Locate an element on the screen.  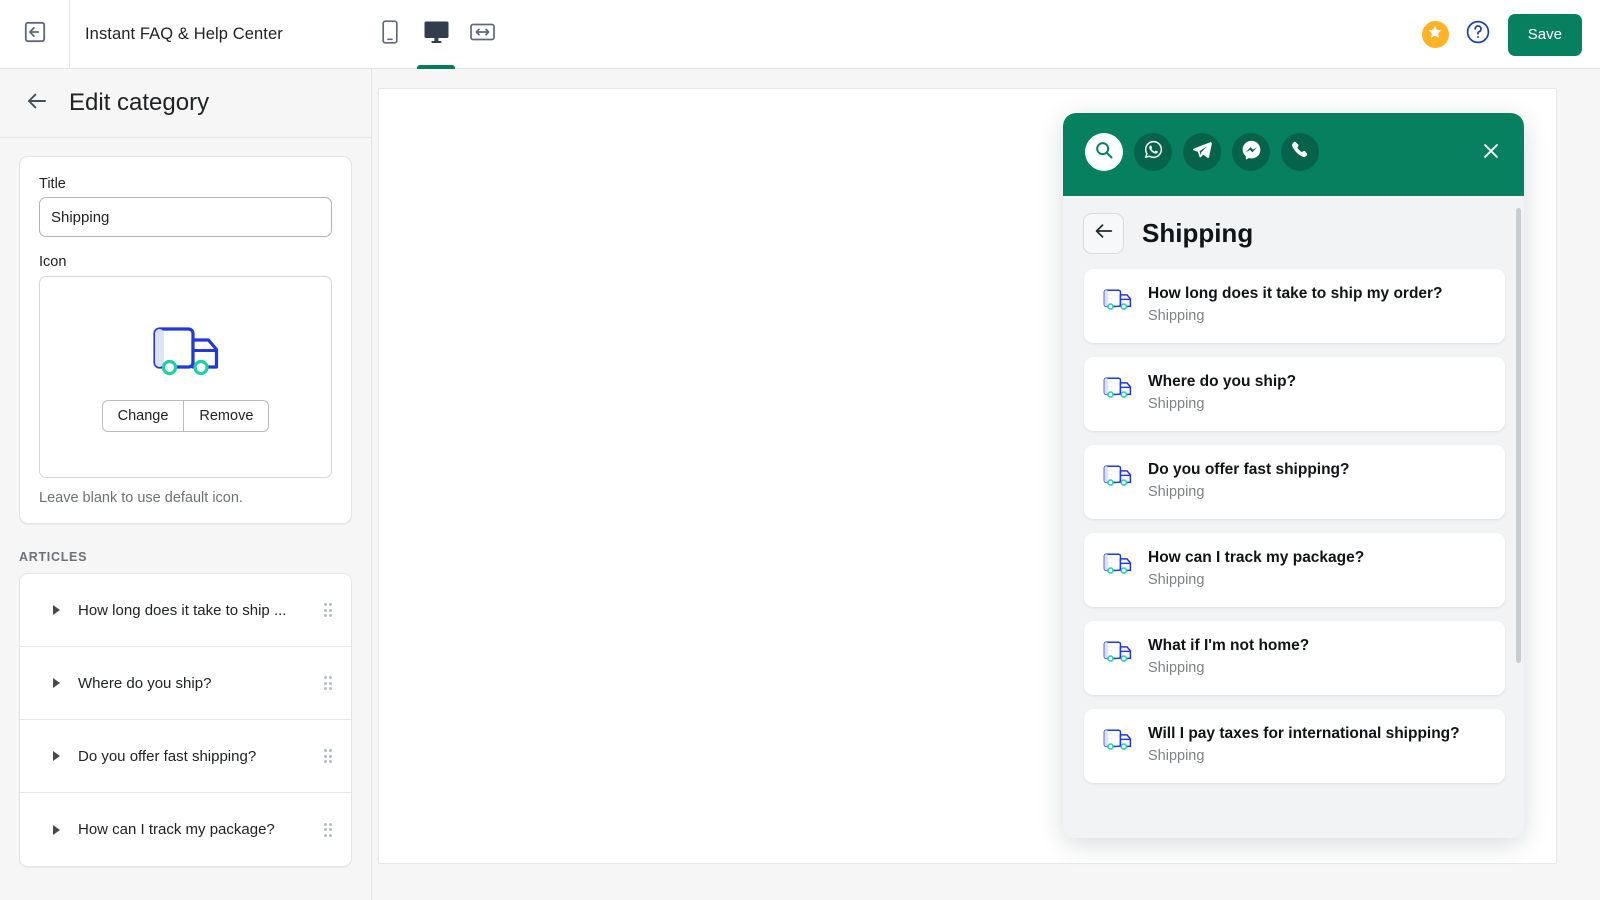
close-icon is located at coordinates (1491, 153).